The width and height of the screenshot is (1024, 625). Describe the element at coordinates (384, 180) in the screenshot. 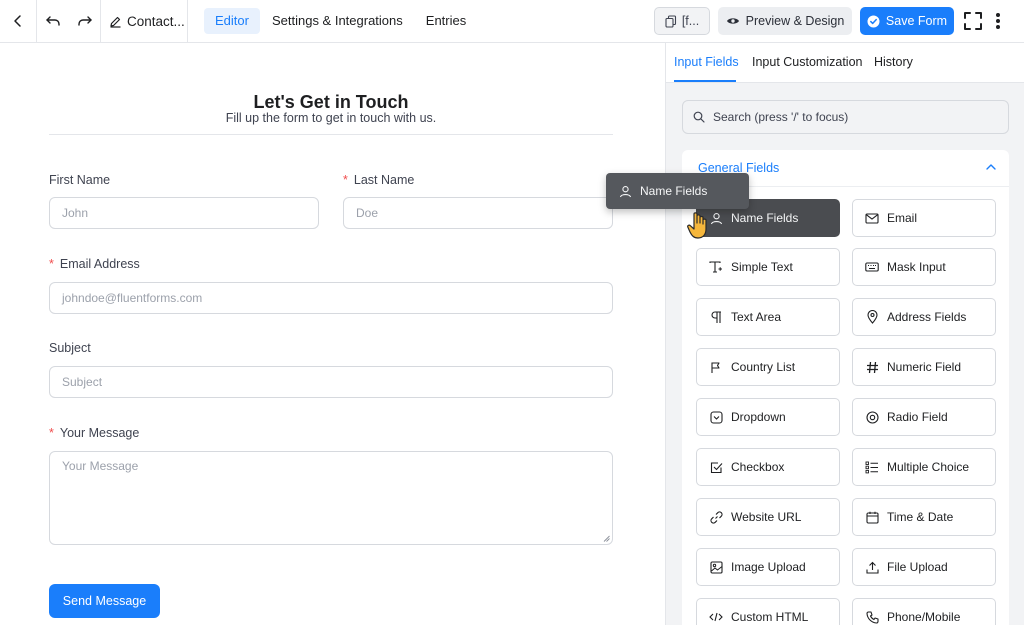

I see `last-name-label-text: Last Name` at that location.